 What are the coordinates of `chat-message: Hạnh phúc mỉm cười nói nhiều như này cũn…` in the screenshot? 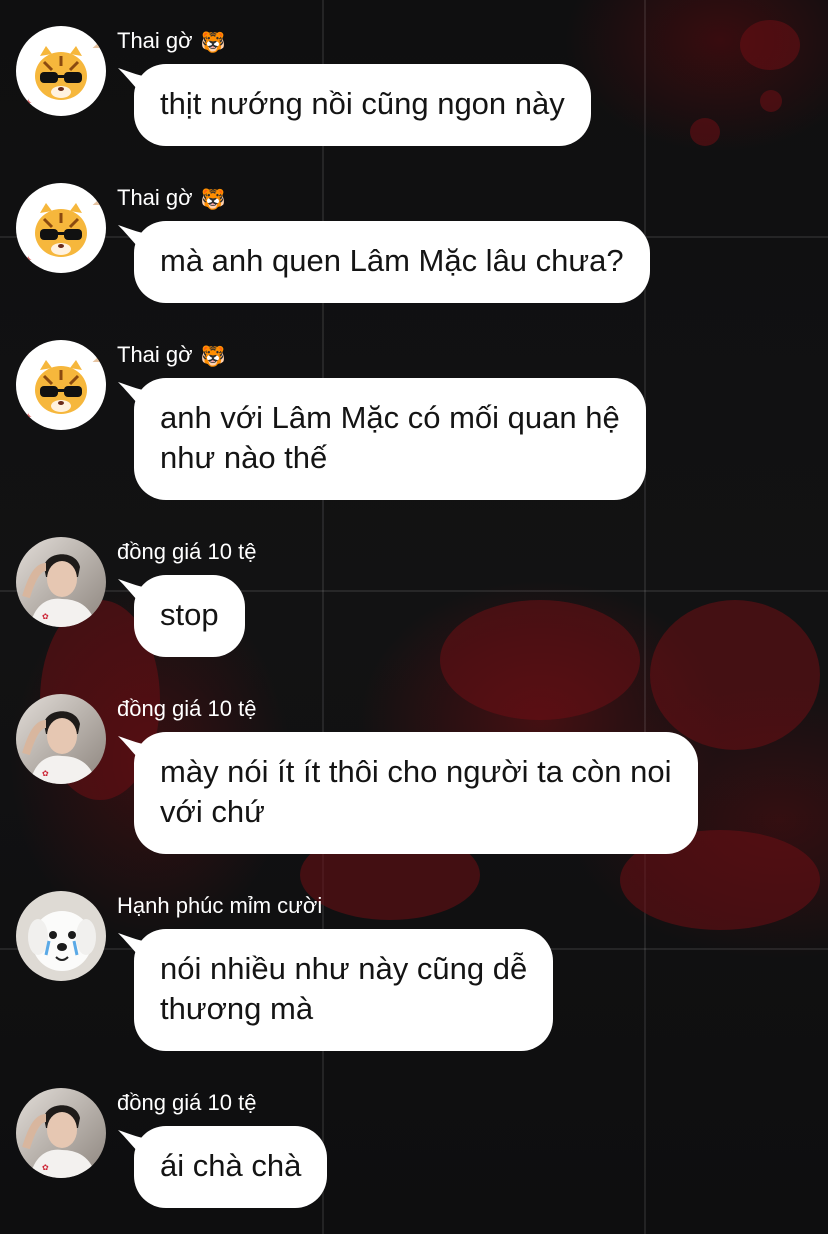 It's located at (414, 974).